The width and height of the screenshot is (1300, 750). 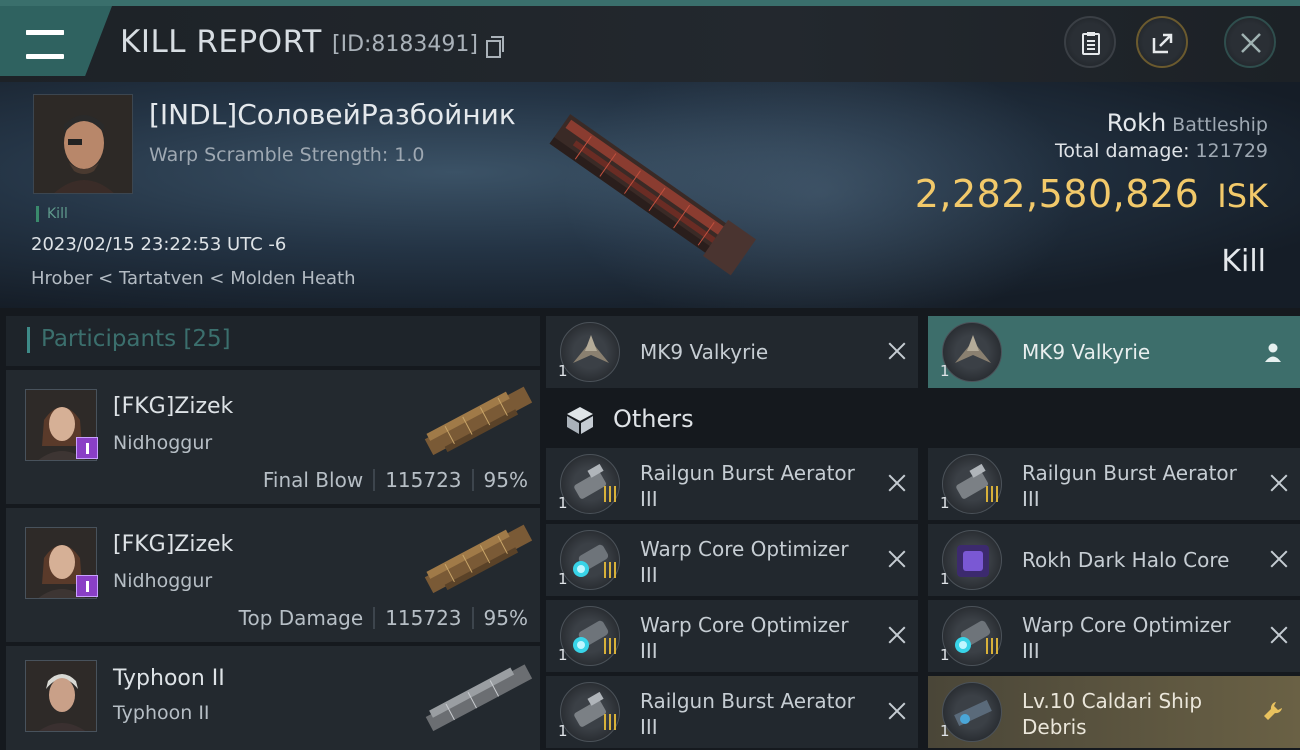 I want to click on victim-ship-image, so click(x=653, y=195).